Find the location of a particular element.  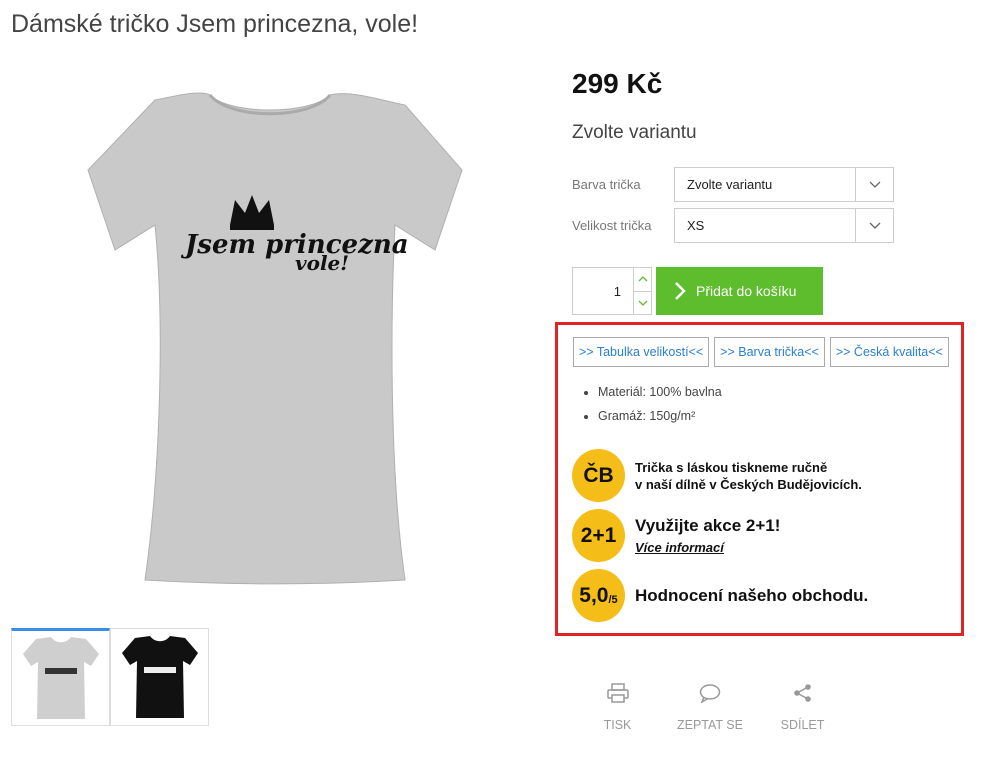

gallery-thumbnails is located at coordinates (110, 677).